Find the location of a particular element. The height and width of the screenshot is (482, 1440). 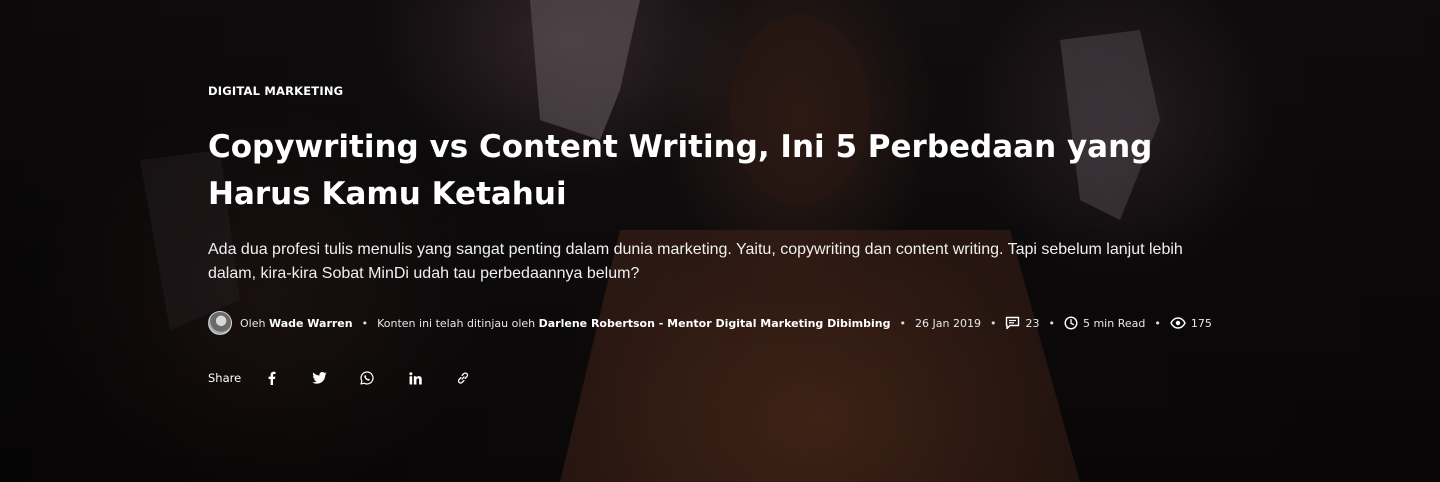

views-count: 175 is located at coordinates (1191, 323).